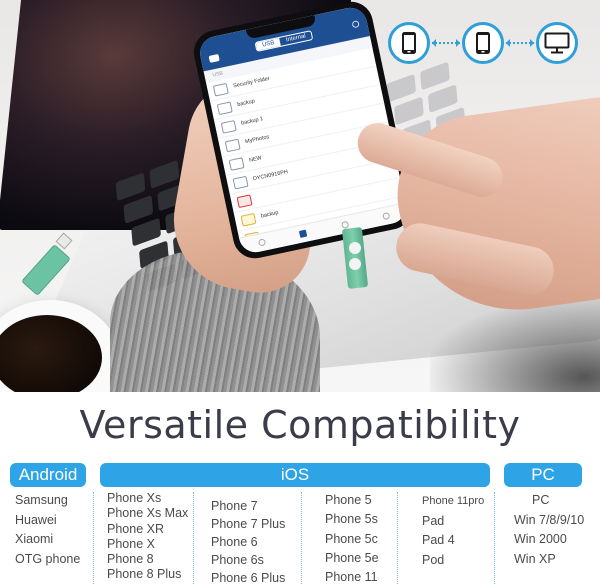 This screenshot has height=587, width=600. What do you see at coordinates (438, 540) in the screenshot?
I see `device-item: Pad 4` at bounding box center [438, 540].